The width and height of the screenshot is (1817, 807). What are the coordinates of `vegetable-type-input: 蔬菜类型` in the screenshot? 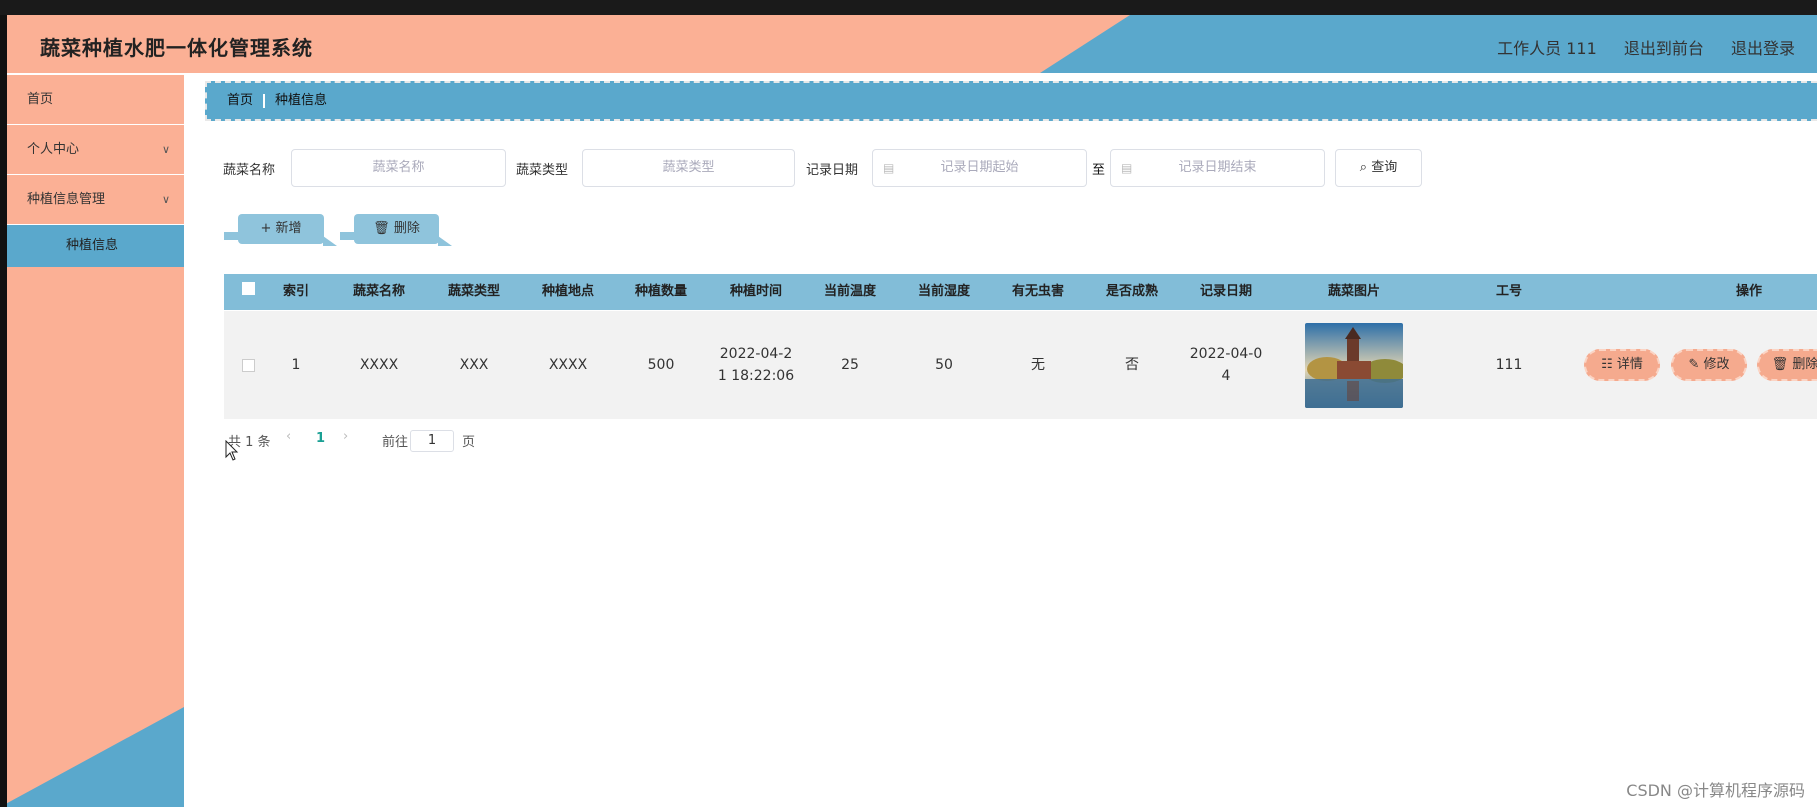 It's located at (688, 168).